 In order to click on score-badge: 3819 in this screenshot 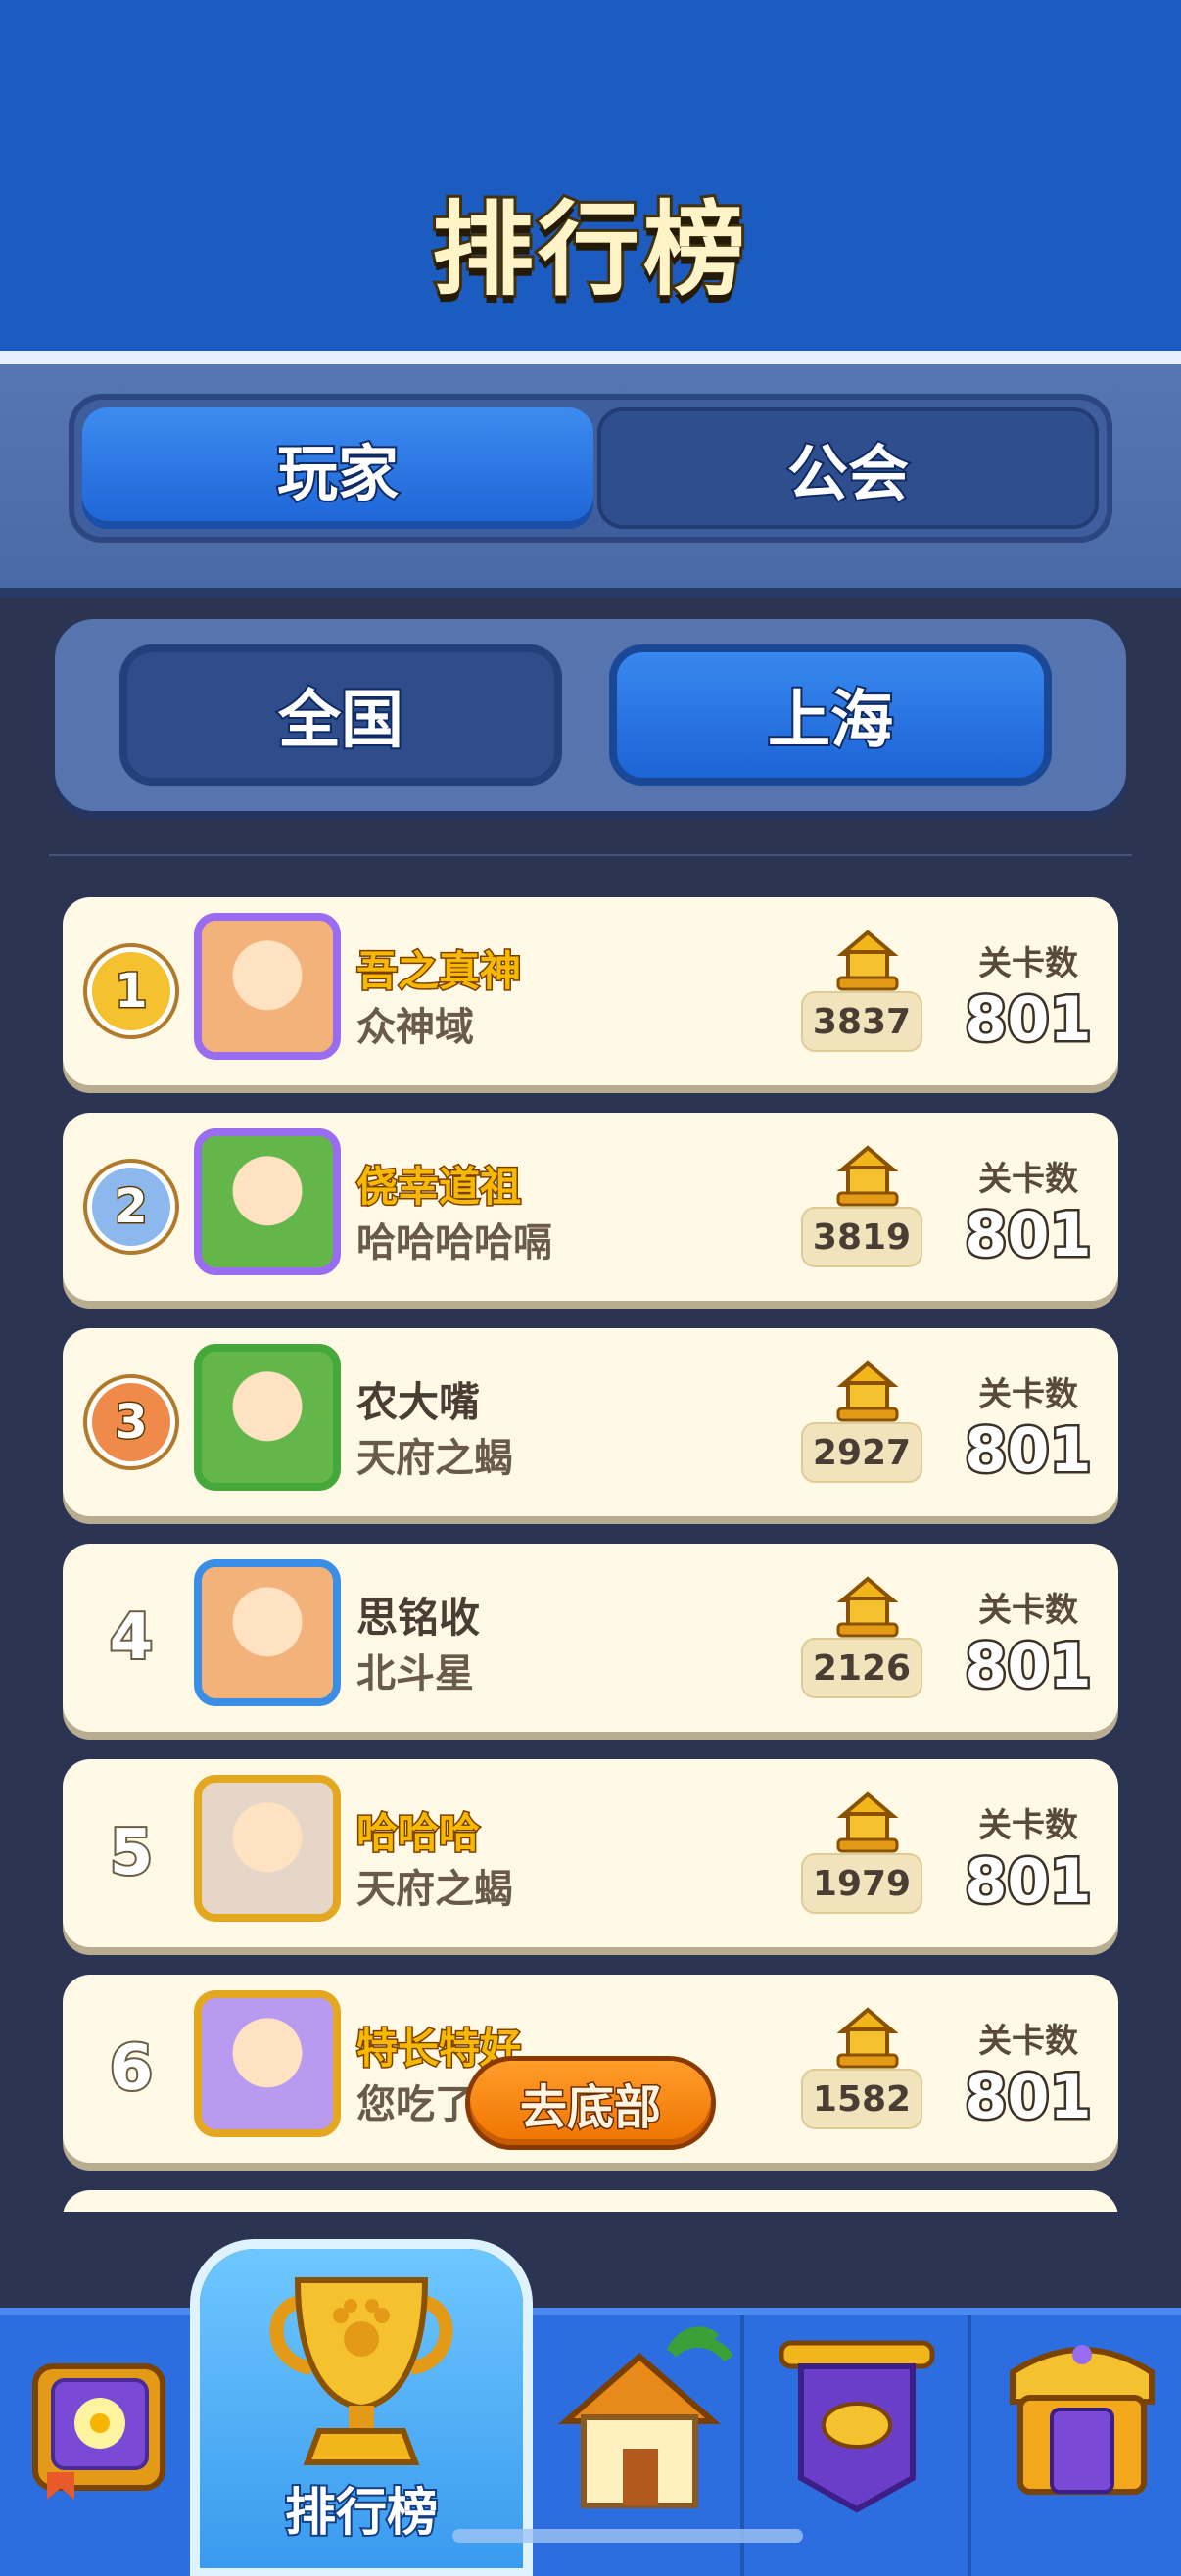, I will do `click(862, 1237)`.